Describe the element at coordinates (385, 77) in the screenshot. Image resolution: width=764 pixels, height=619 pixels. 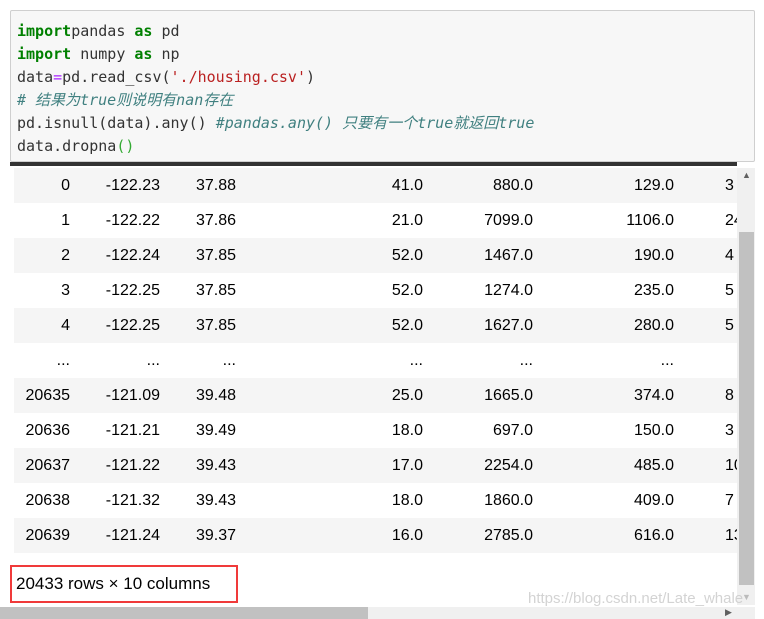
I see `code-line: data=pd.read_csv('./housing.csv')` at that location.